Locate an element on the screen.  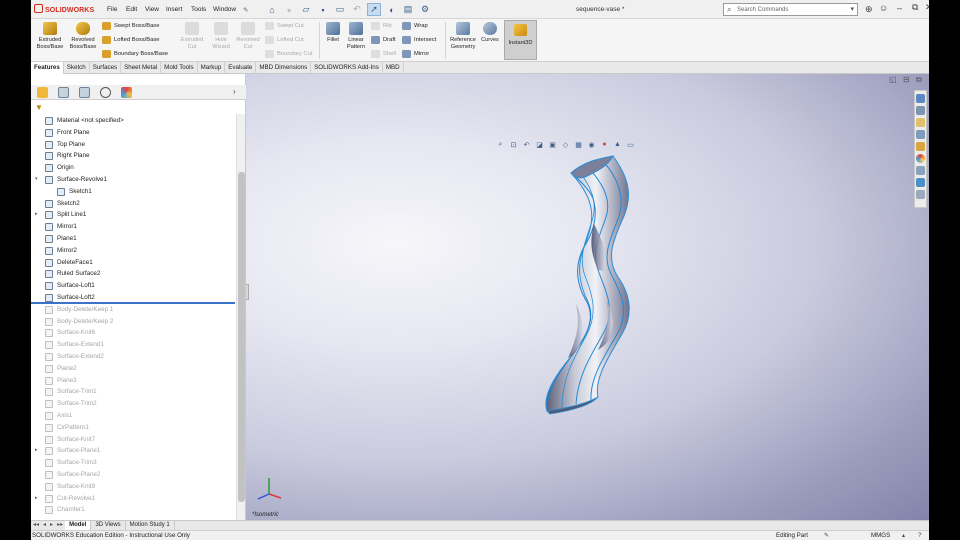
expand-toggle-icon: ▾ is located at coordinates (36, 180).